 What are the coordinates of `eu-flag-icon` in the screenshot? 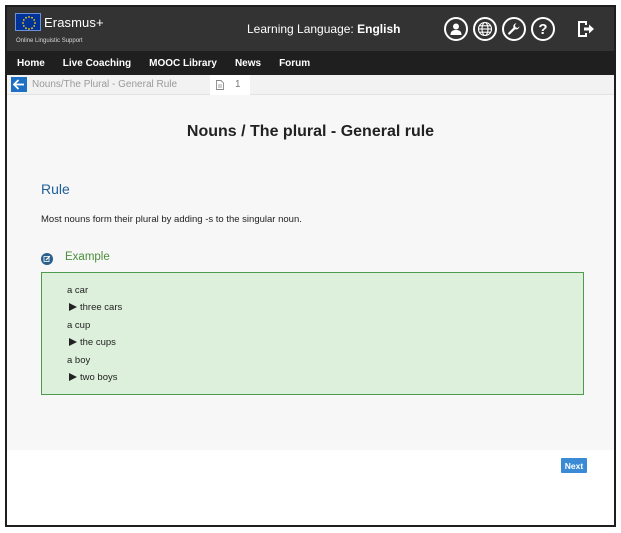 It's located at (28, 22).